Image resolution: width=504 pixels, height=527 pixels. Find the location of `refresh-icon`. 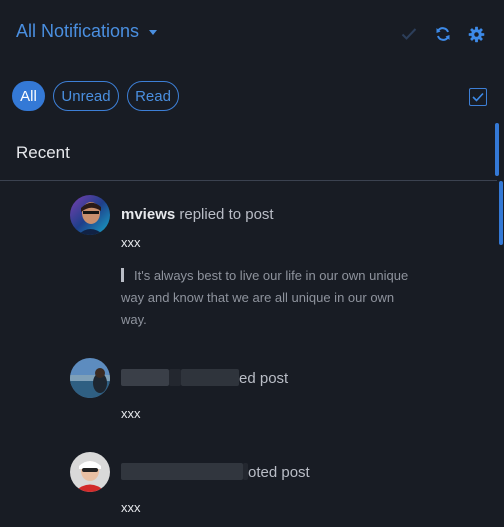

refresh-icon is located at coordinates (443, 34).